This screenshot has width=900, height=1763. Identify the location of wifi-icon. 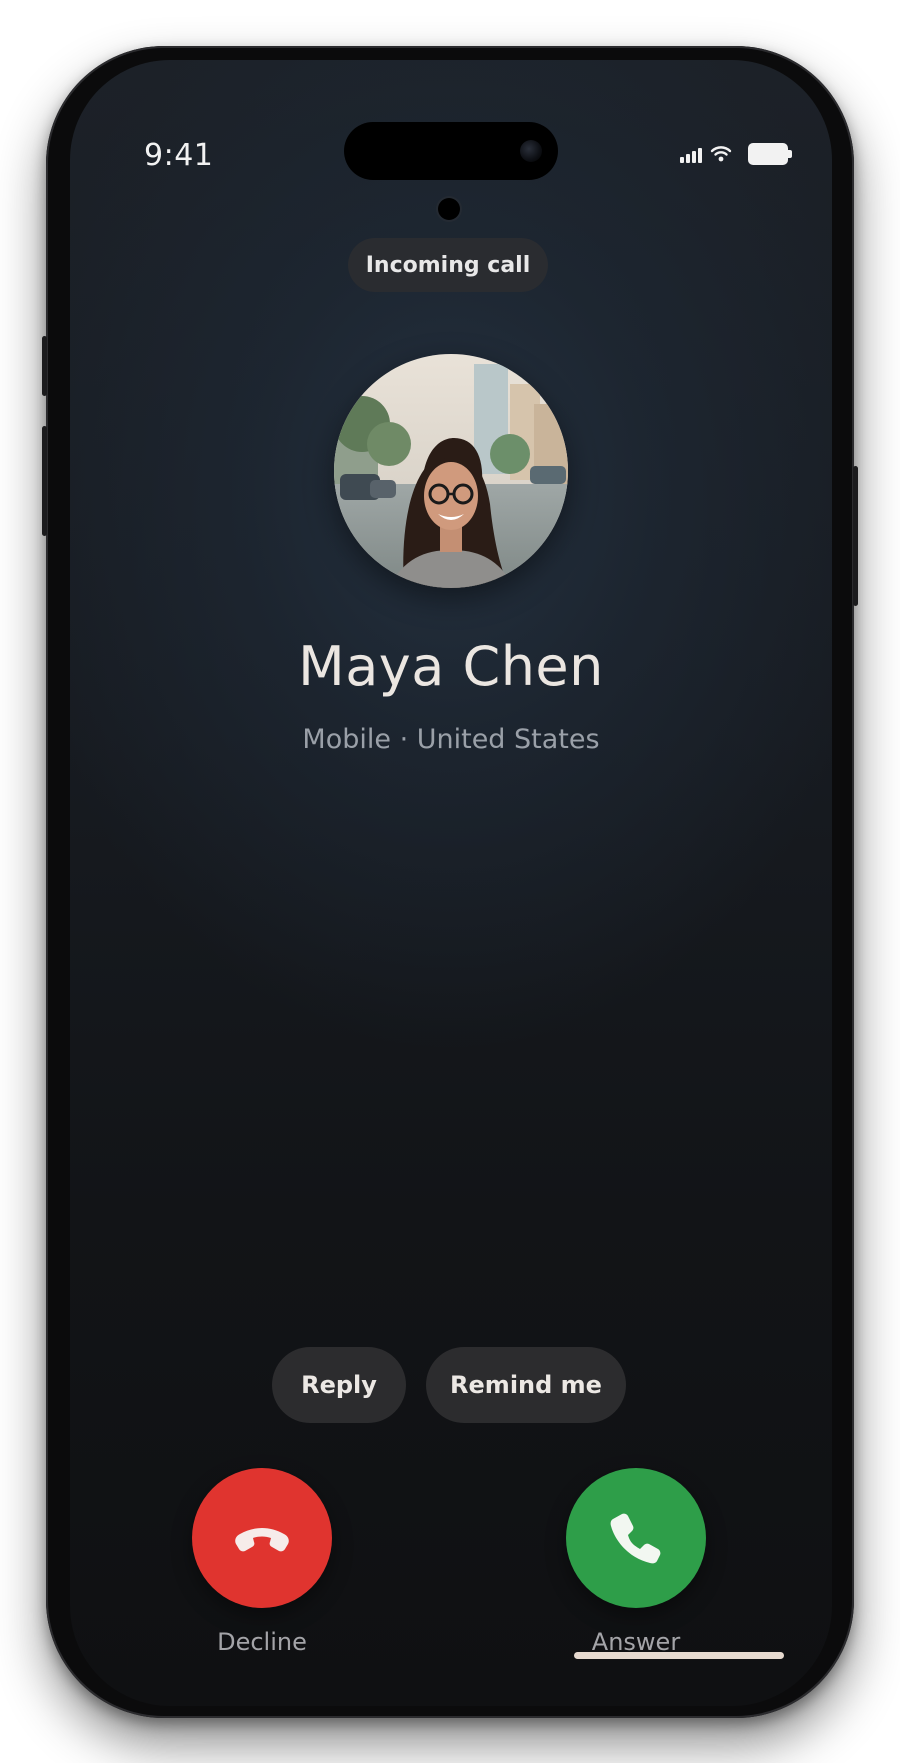
(721, 154).